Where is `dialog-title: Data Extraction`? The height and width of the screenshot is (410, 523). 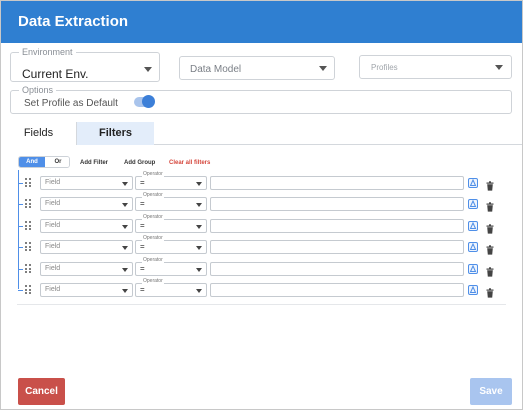
dialog-title: Data Extraction is located at coordinates (73, 21).